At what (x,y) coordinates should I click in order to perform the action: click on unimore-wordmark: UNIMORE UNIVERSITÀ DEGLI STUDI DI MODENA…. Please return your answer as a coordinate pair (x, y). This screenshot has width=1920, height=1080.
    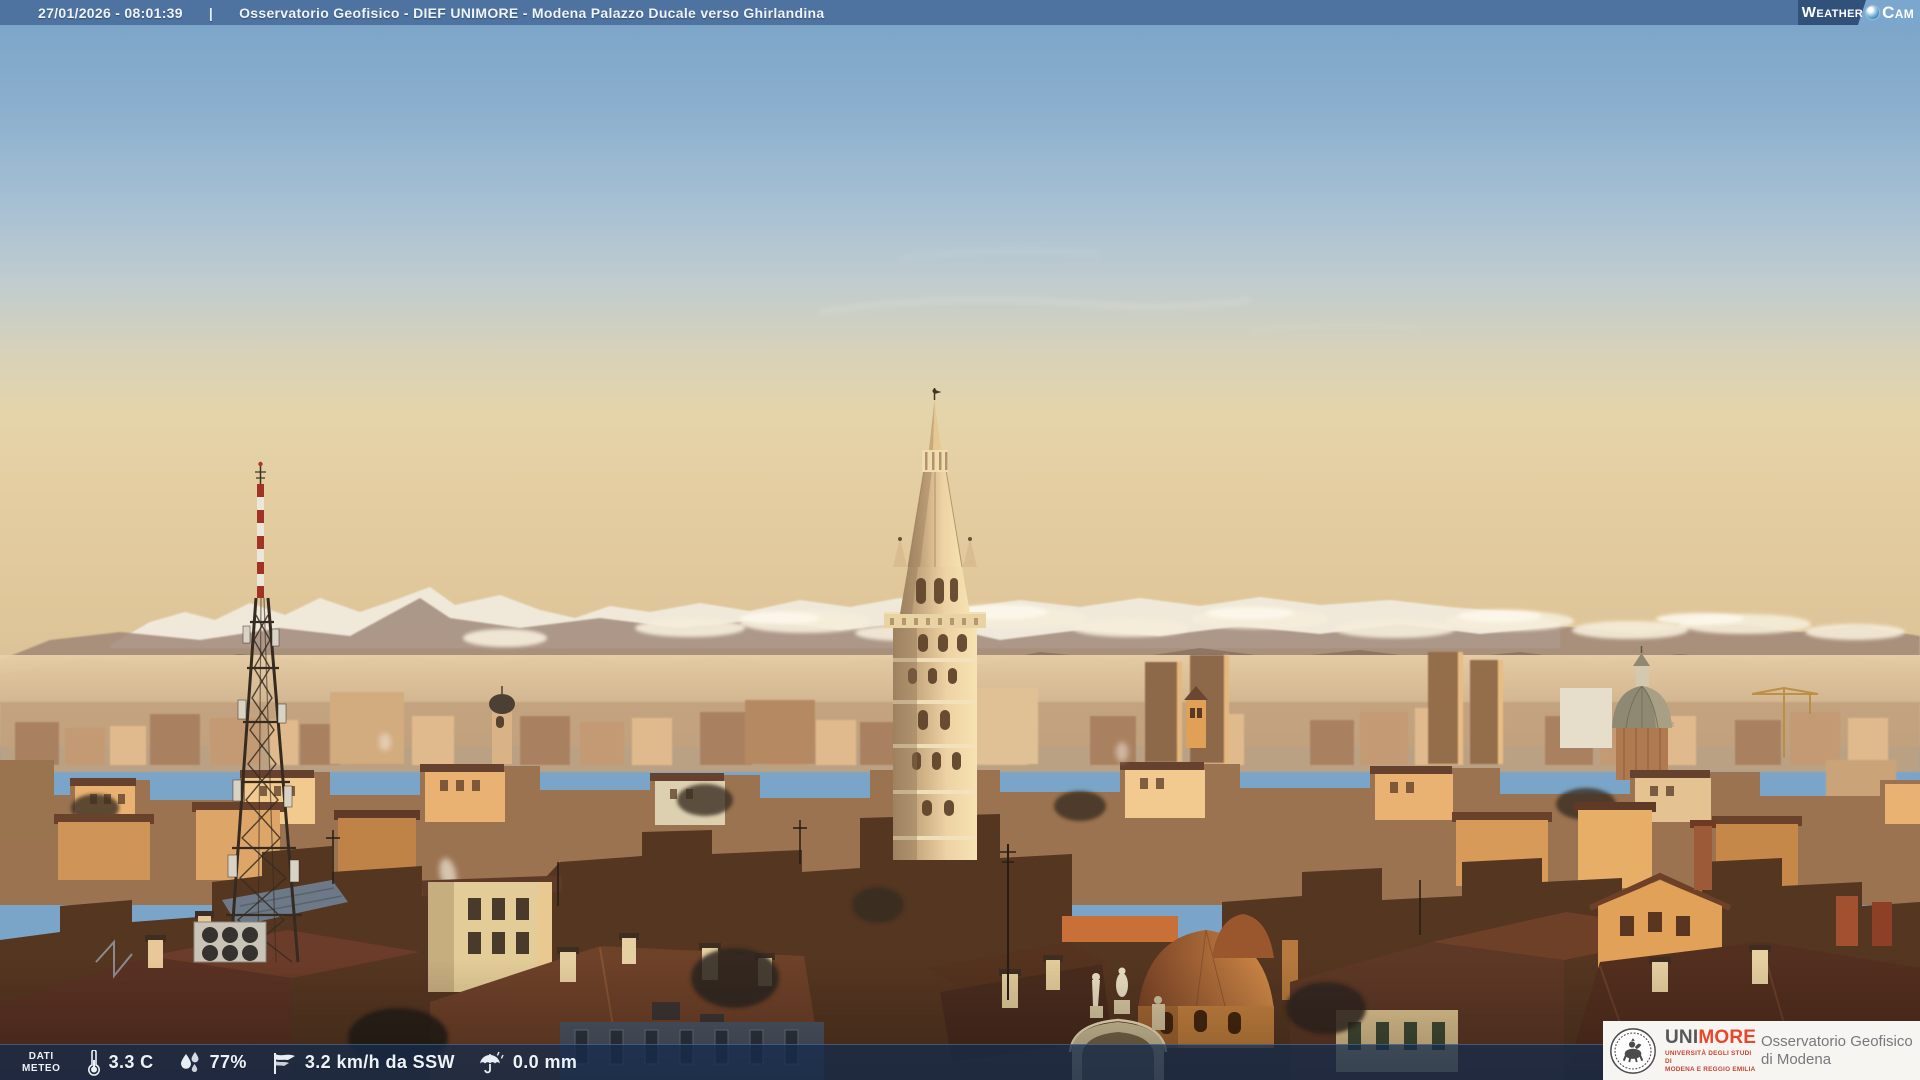
    Looking at the image, I should click on (1711, 1051).